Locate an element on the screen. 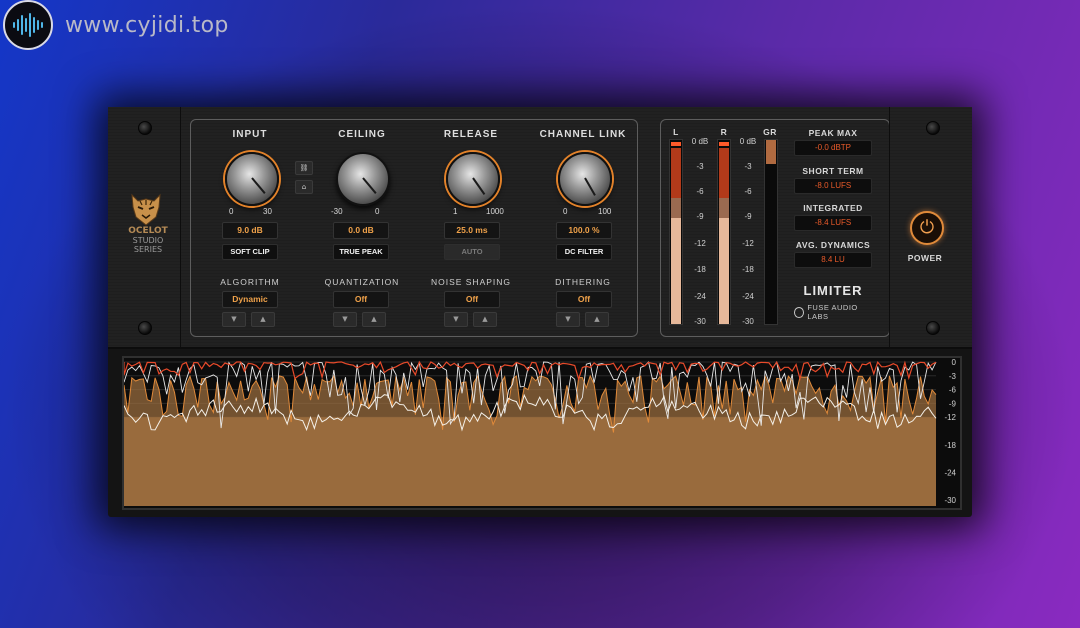 The image size is (1080, 628). input-max: 30 is located at coordinates (267, 211).